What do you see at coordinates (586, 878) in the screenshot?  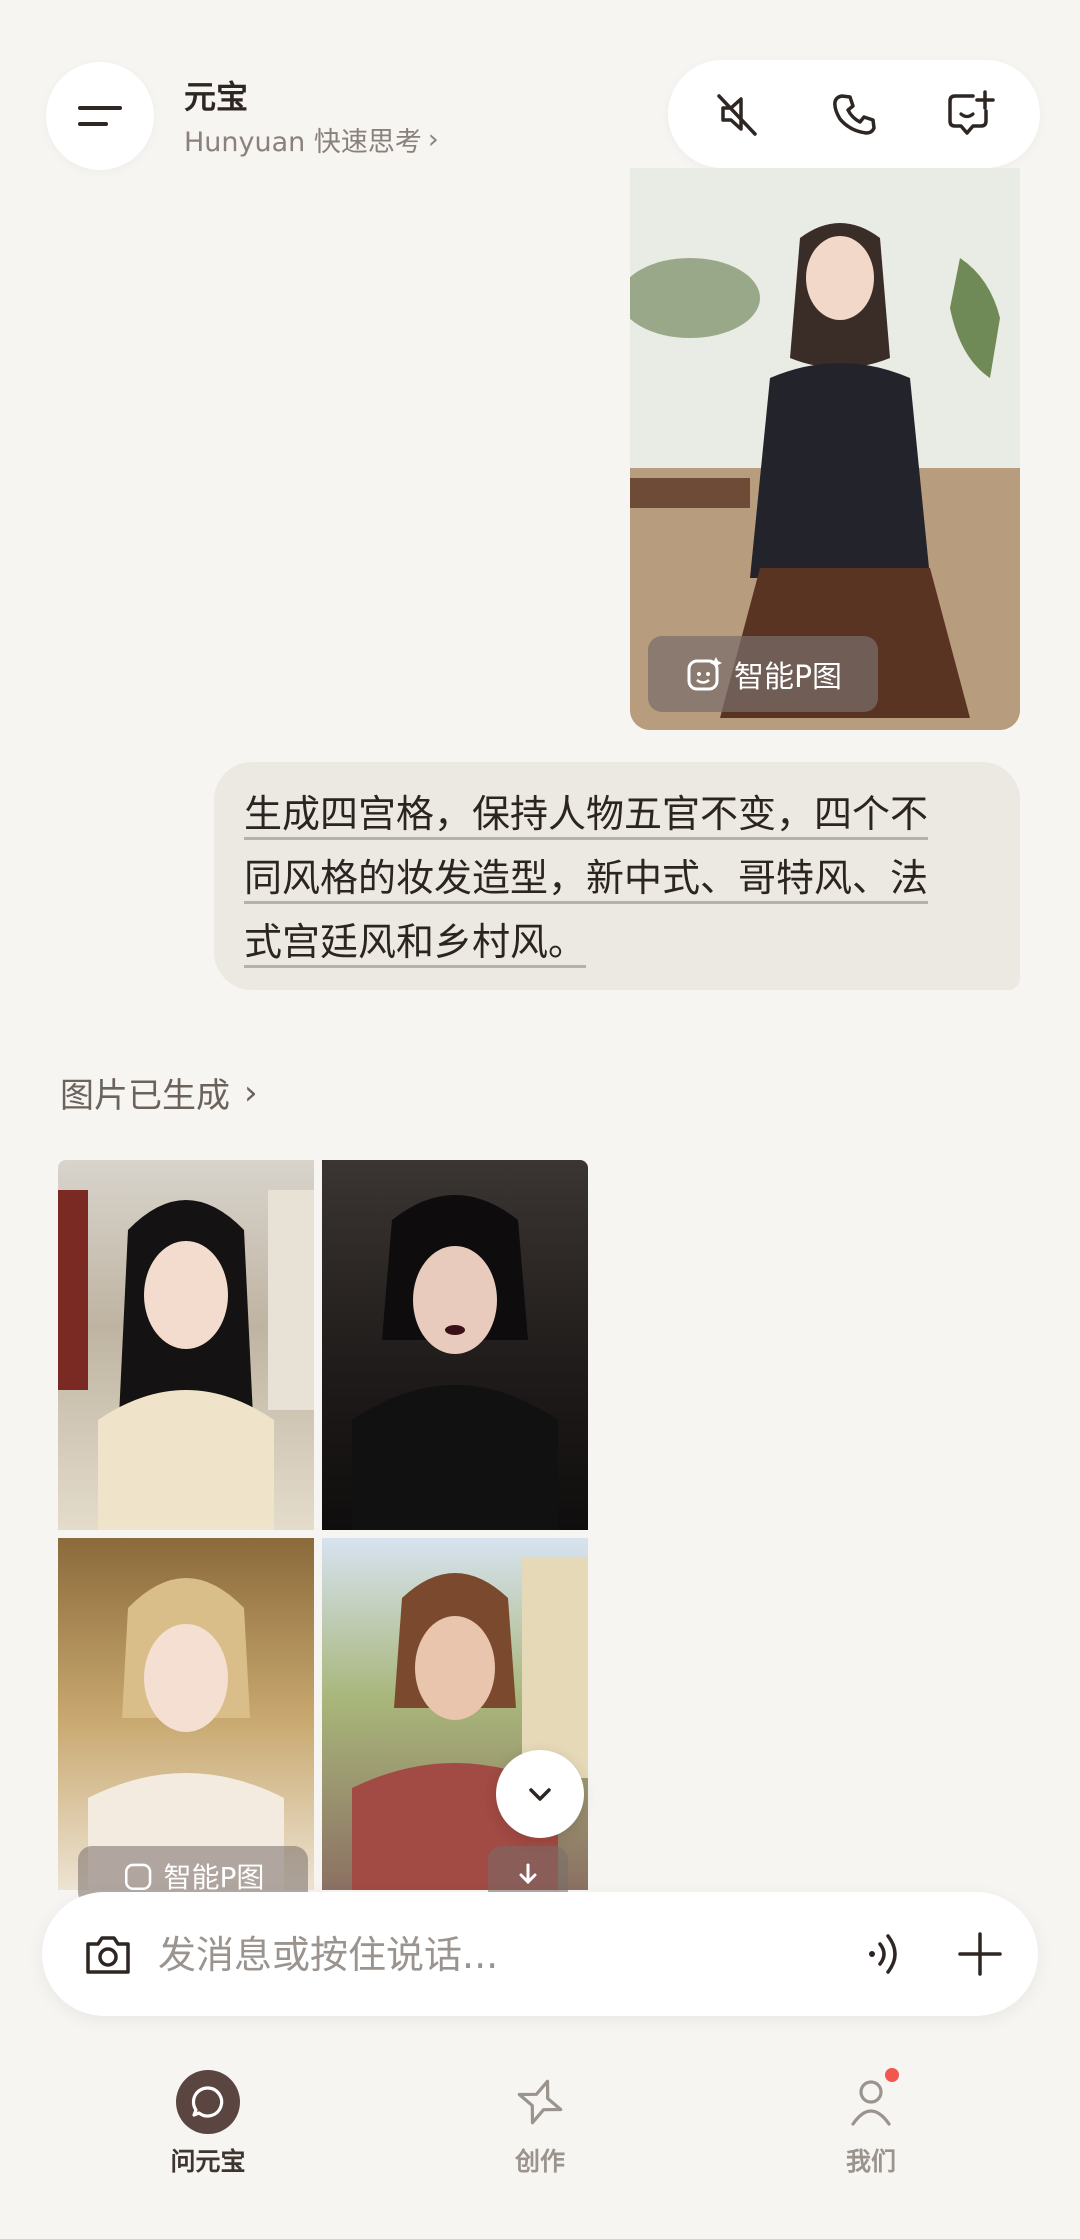 I see `message-line: 同风格的妆发造型，新中式、哥特风、法` at bounding box center [586, 878].